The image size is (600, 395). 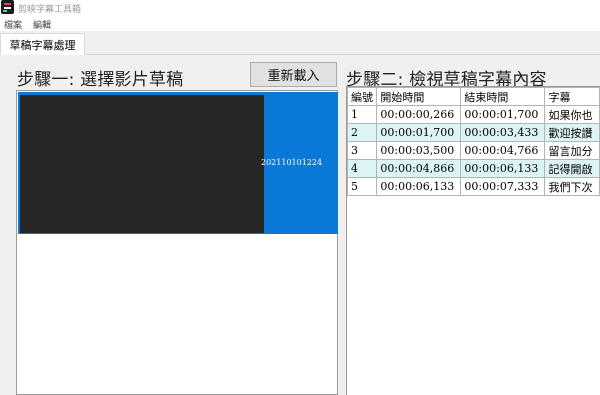 What do you see at coordinates (572, 168) in the screenshot?
I see `cell-text: 記得開啟` at bounding box center [572, 168].